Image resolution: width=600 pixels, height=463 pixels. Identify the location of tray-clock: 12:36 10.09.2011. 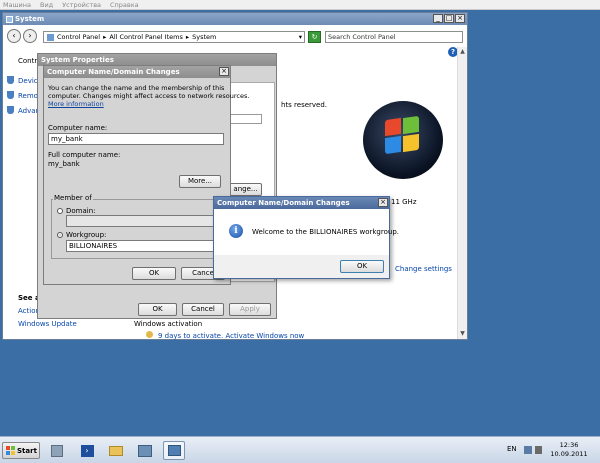
(569, 450).